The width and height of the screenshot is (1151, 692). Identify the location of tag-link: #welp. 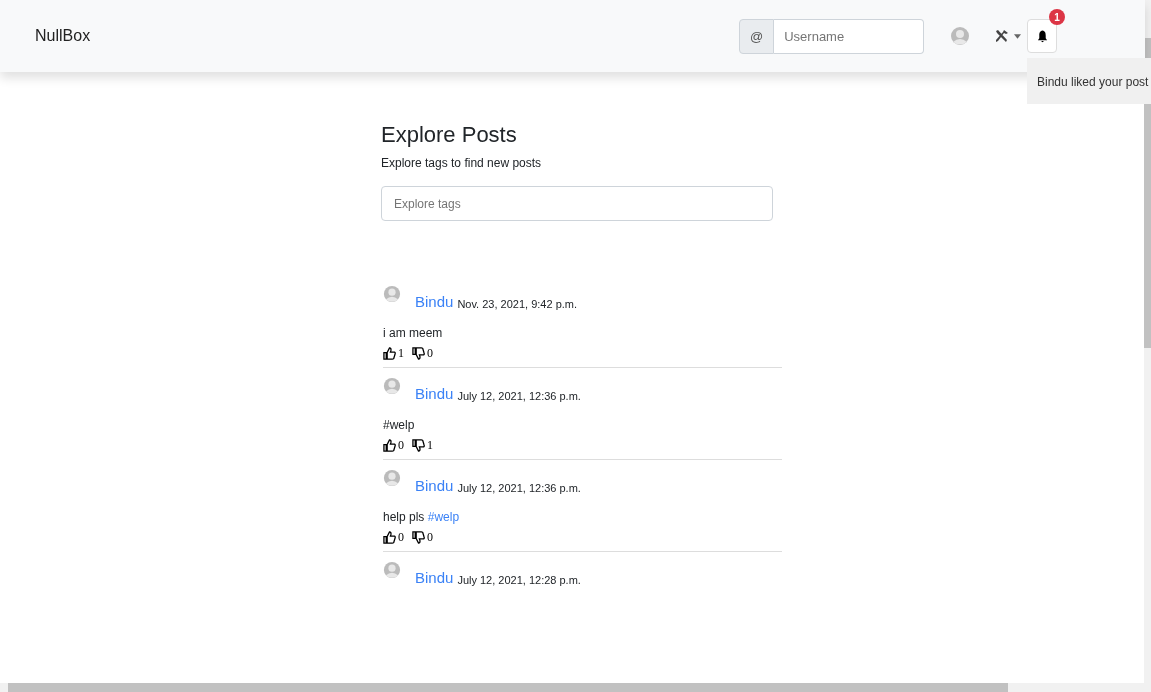
(443, 517).